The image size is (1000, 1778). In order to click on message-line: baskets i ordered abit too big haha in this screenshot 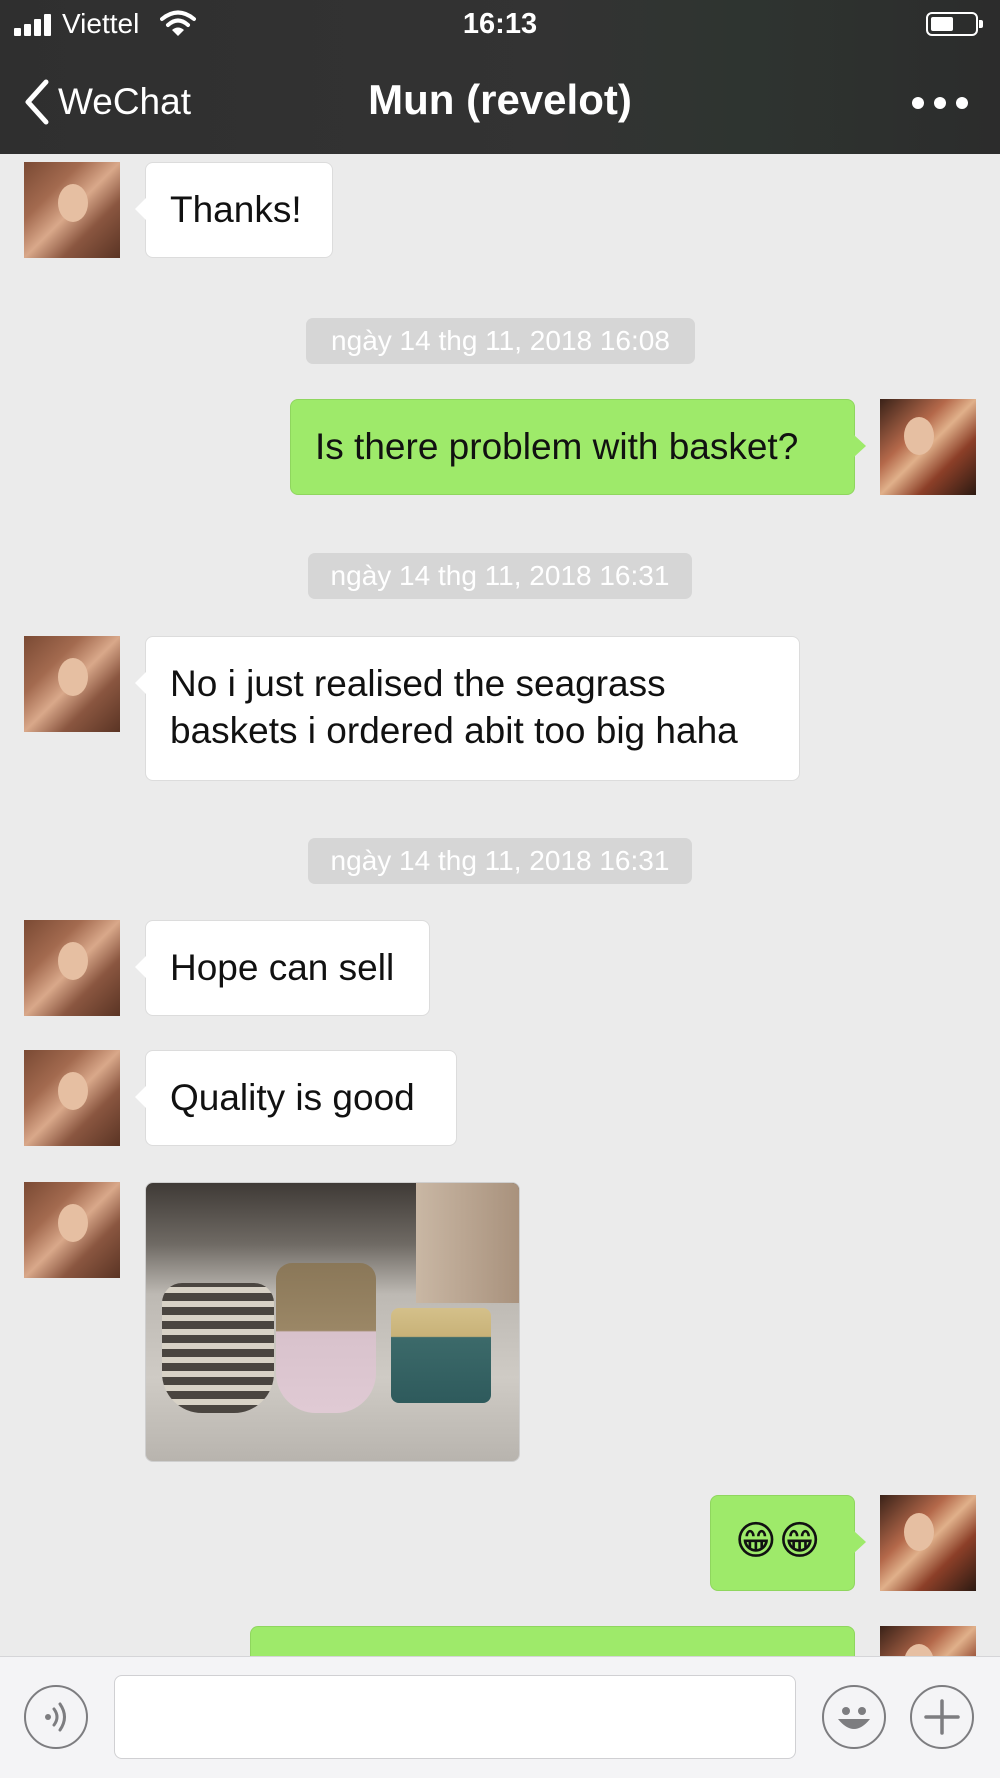, I will do `click(454, 730)`.